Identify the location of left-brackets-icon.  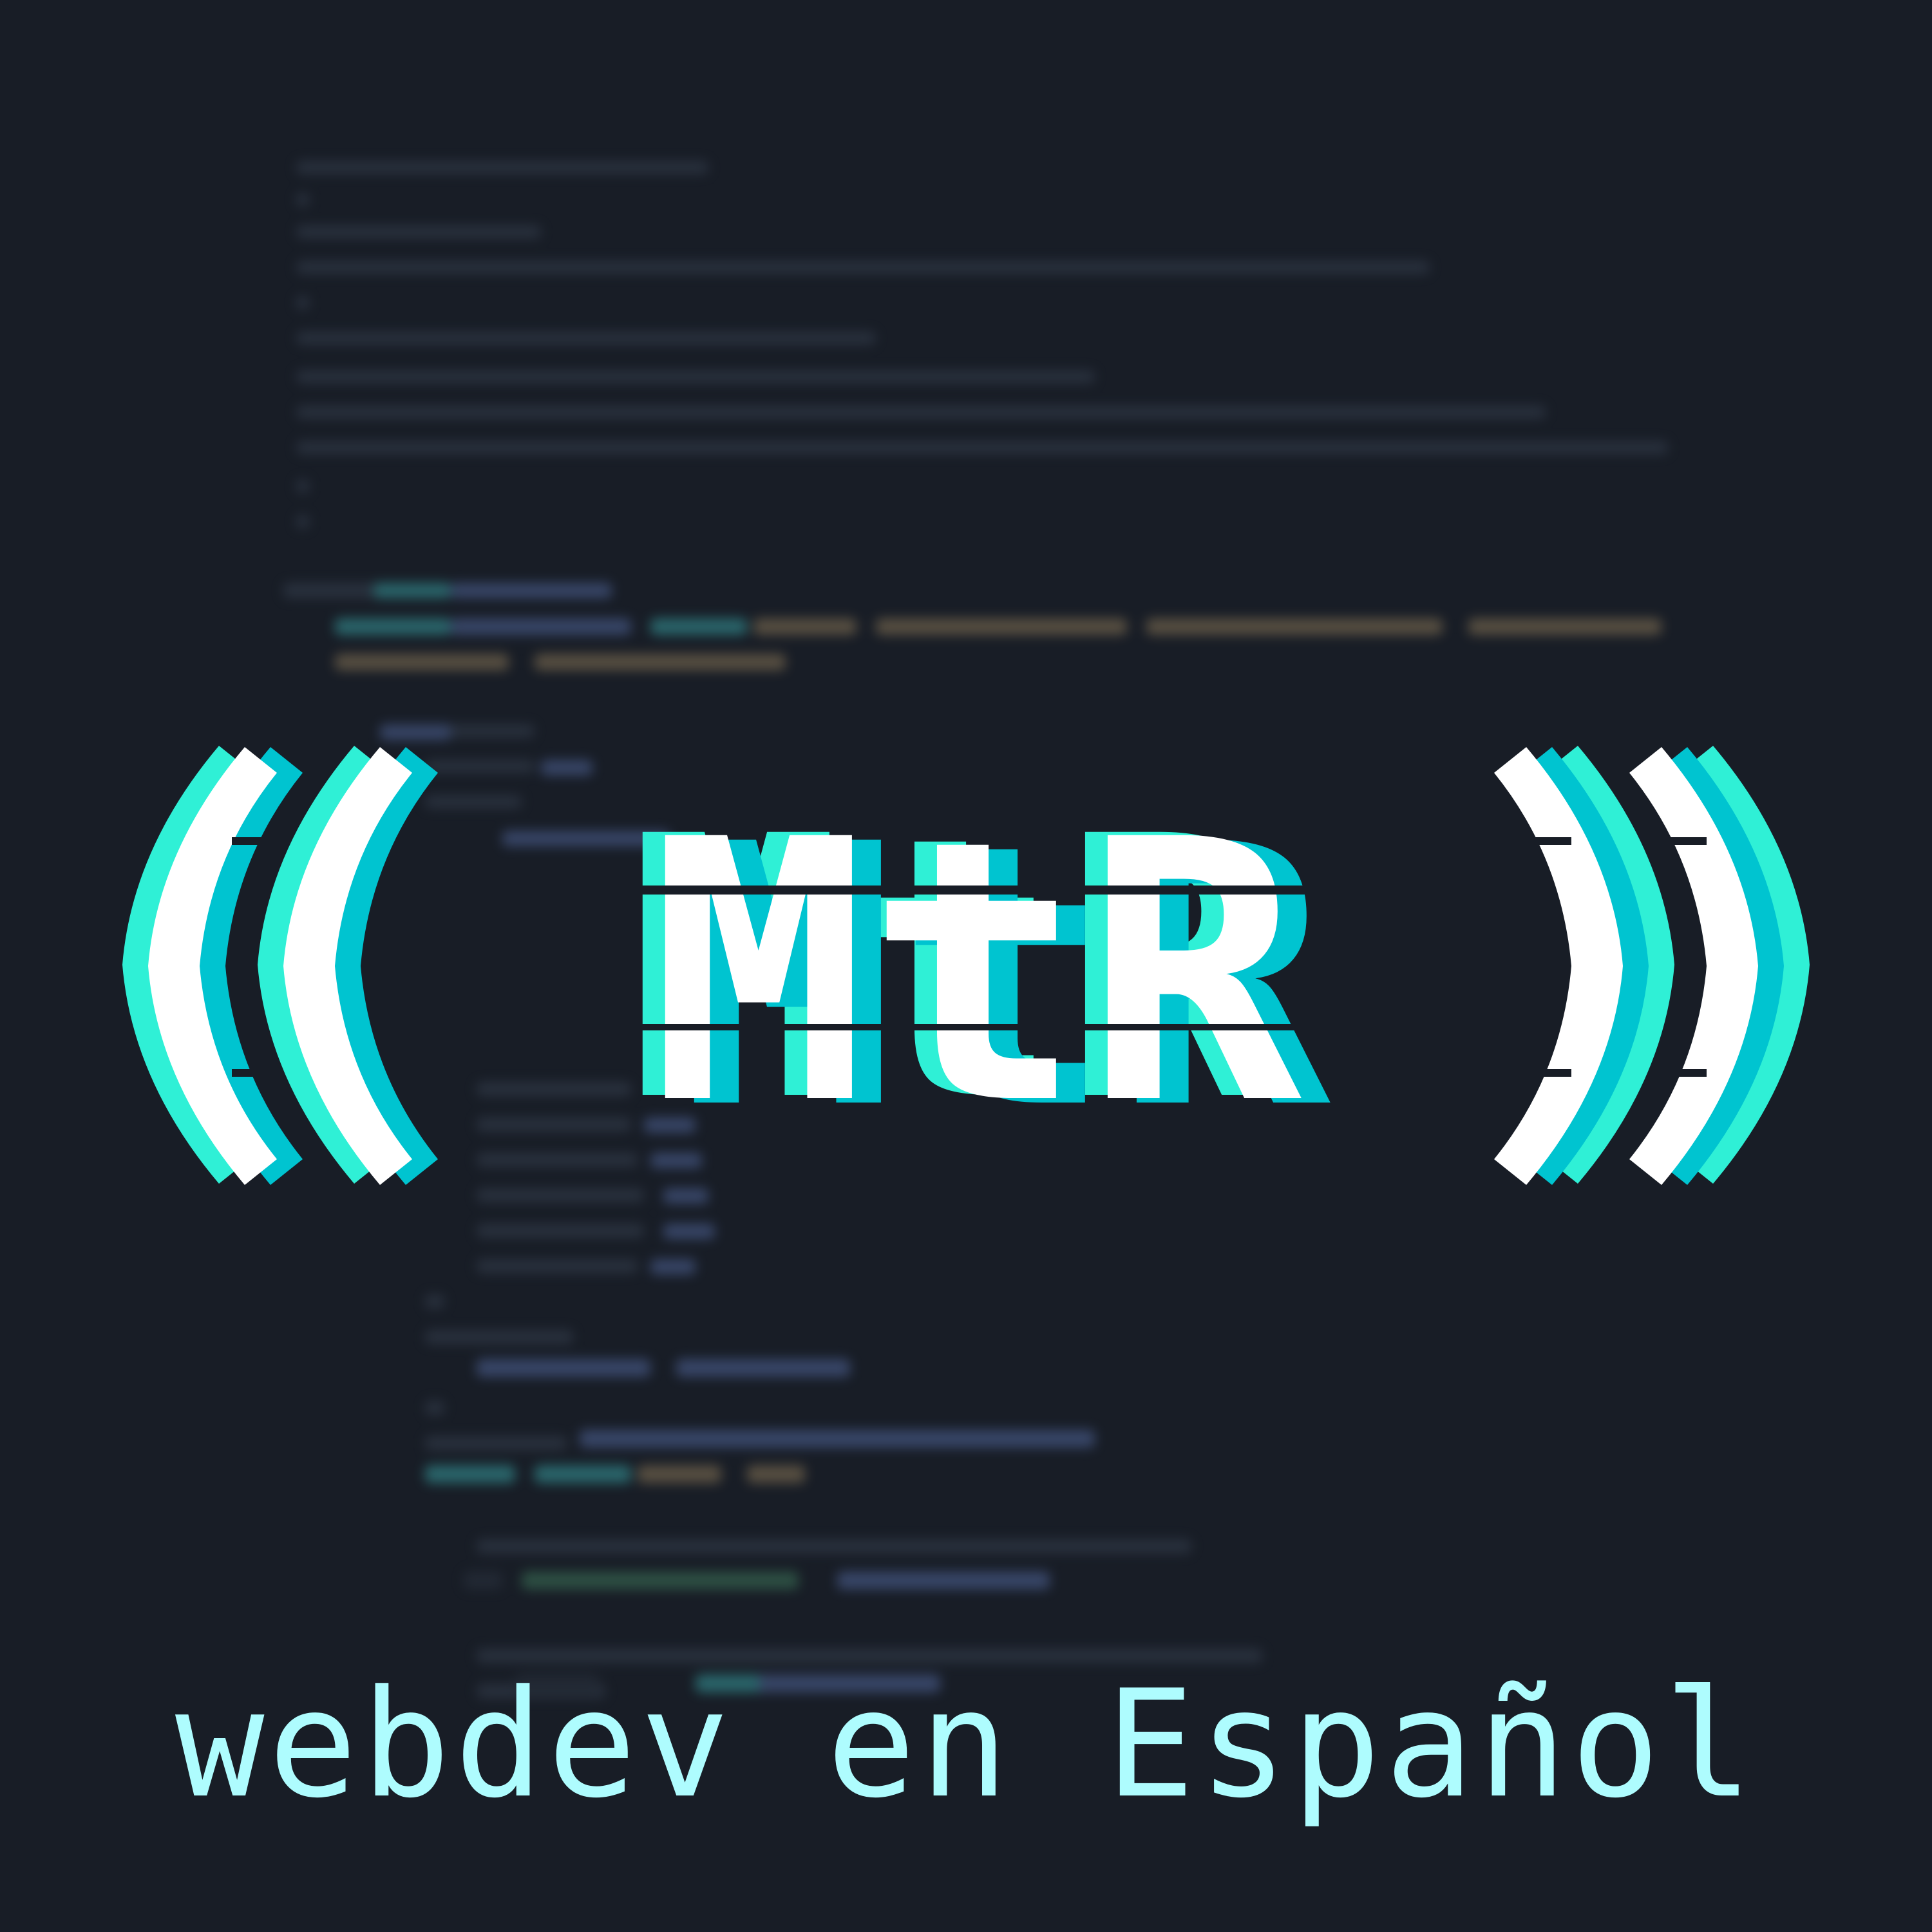
(267, 966).